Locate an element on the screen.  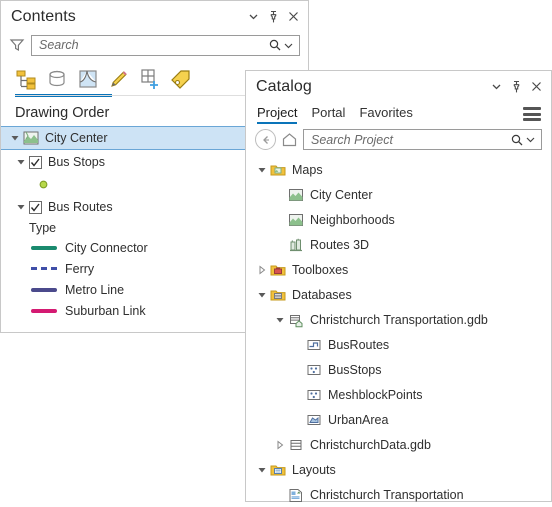
catalog-search-placeholder: Search Project is located at coordinates (352, 139).